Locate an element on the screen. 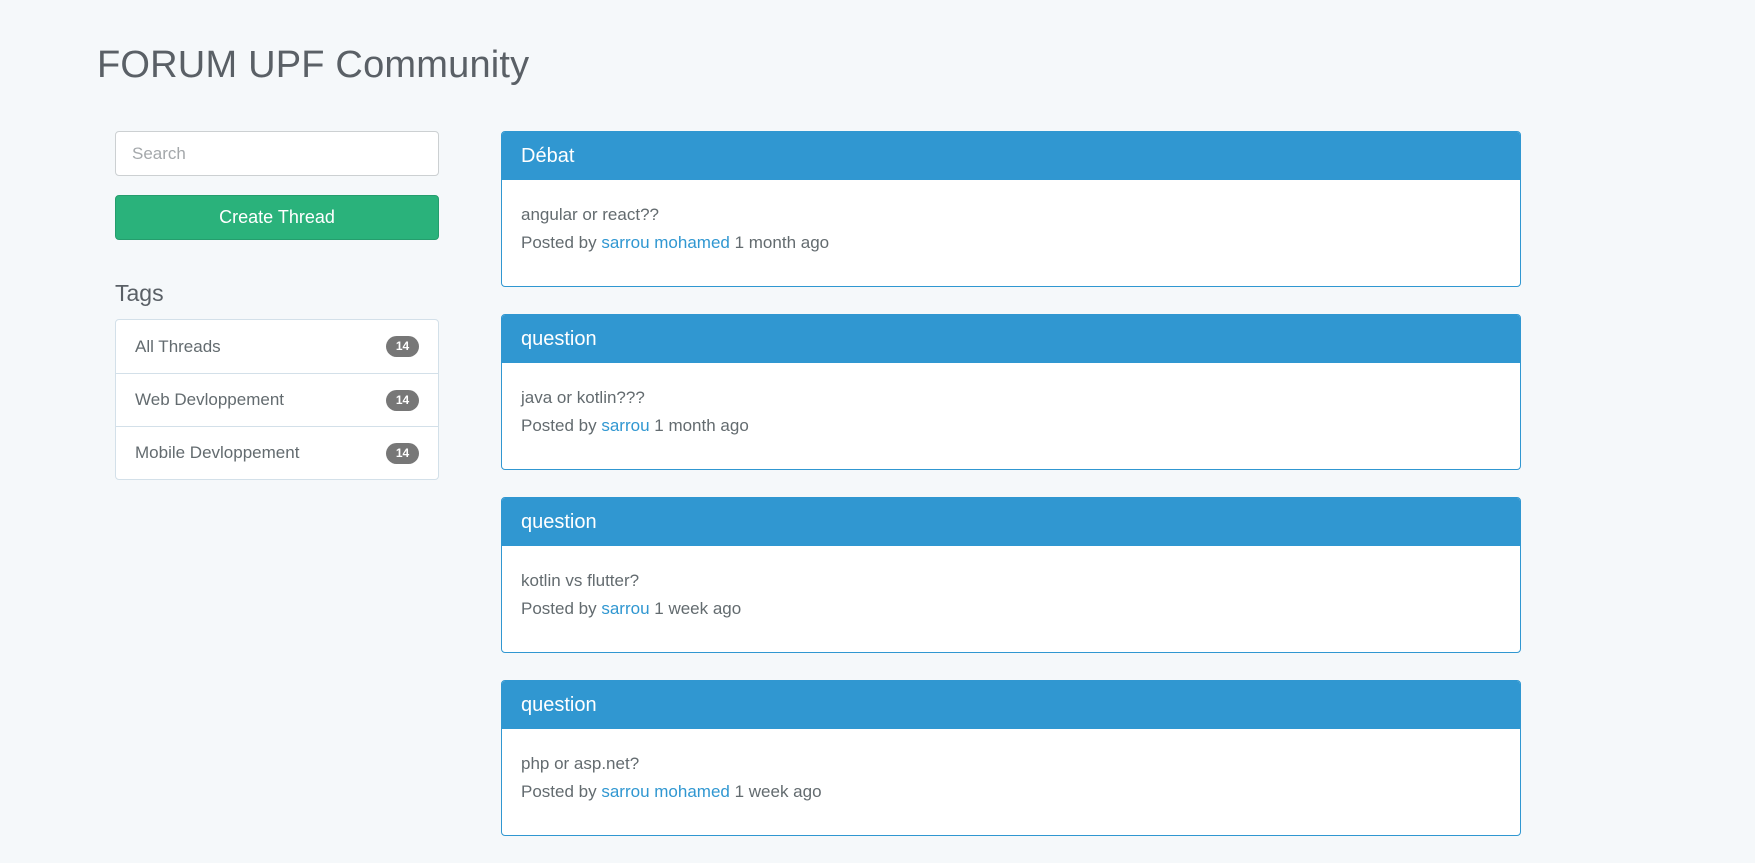 This screenshot has width=1755, height=863. tag-label: Mobile Devloppement is located at coordinates (217, 452).